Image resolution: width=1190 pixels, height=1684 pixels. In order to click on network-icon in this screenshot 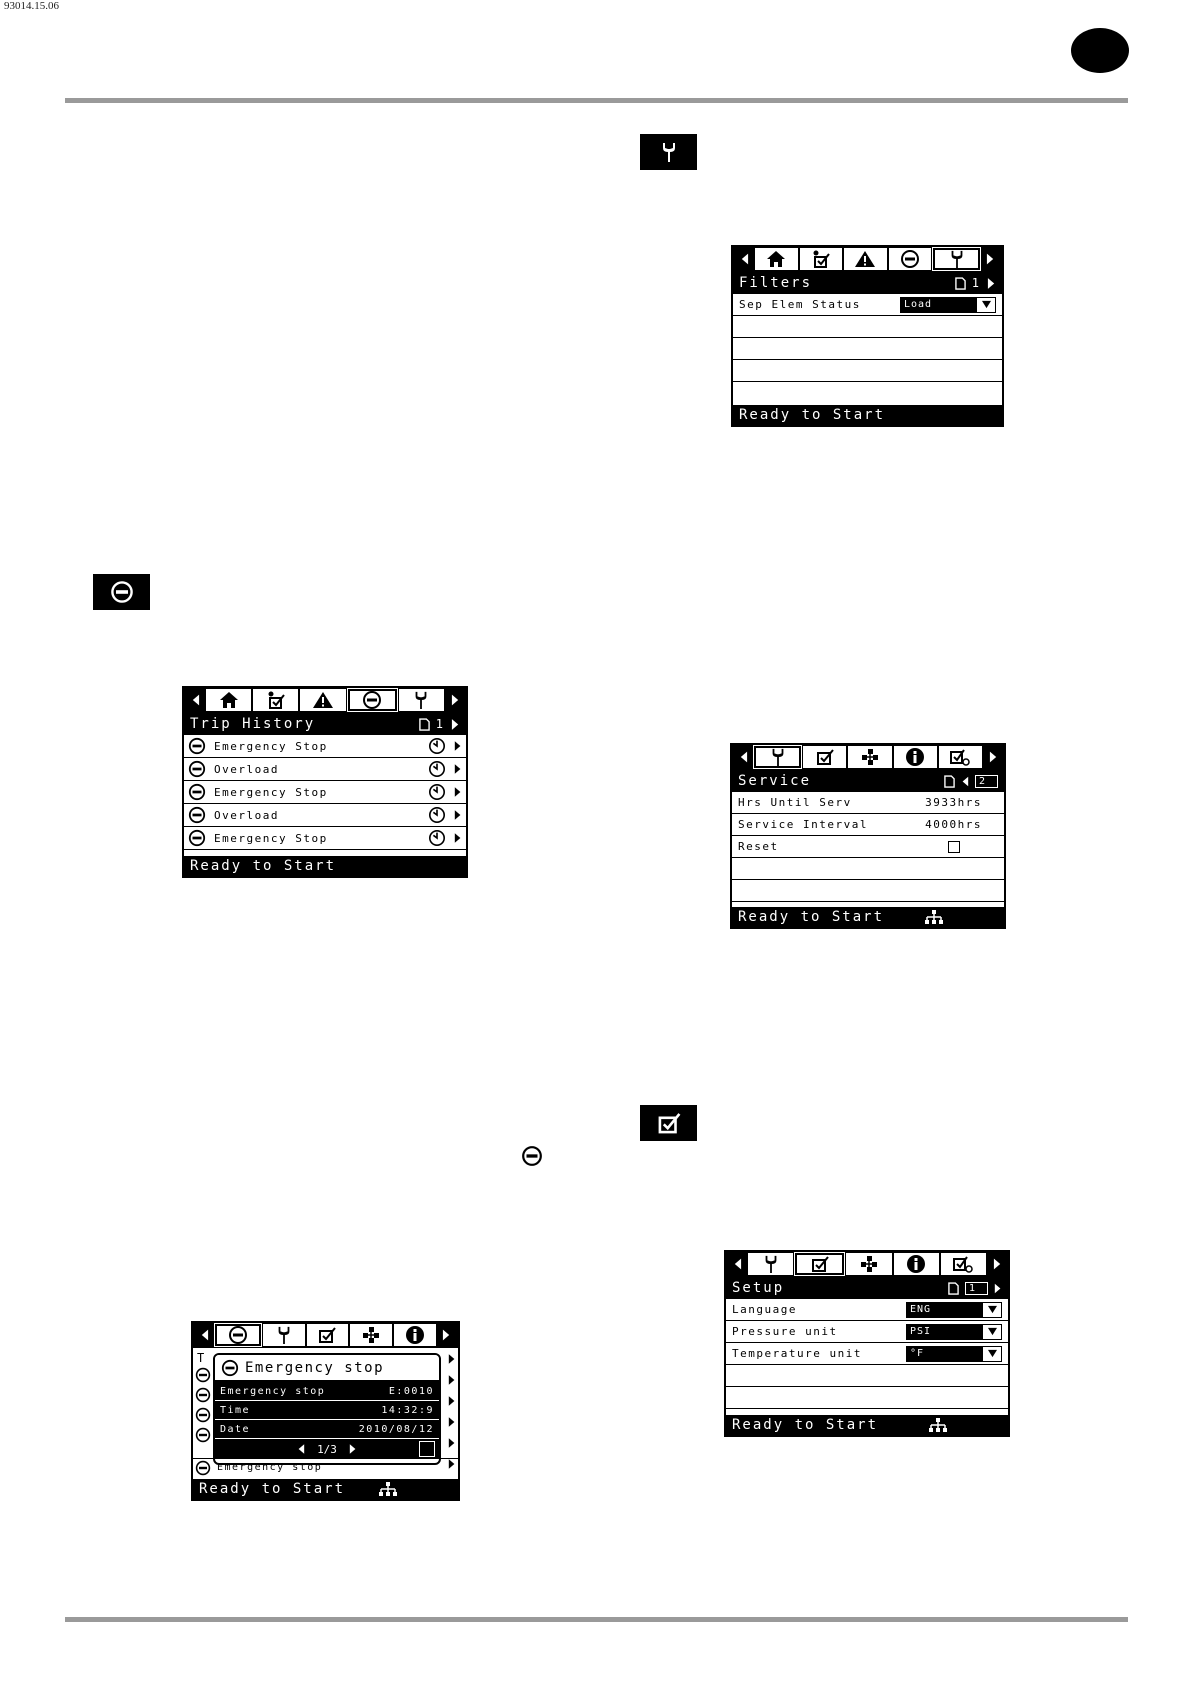, I will do `click(938, 1425)`.